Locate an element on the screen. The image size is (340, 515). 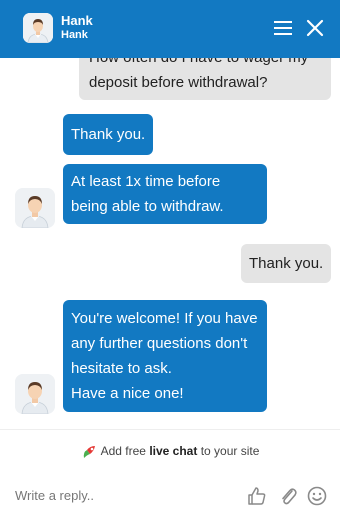
message-line: hesitate to ask. is located at coordinates (121, 368).